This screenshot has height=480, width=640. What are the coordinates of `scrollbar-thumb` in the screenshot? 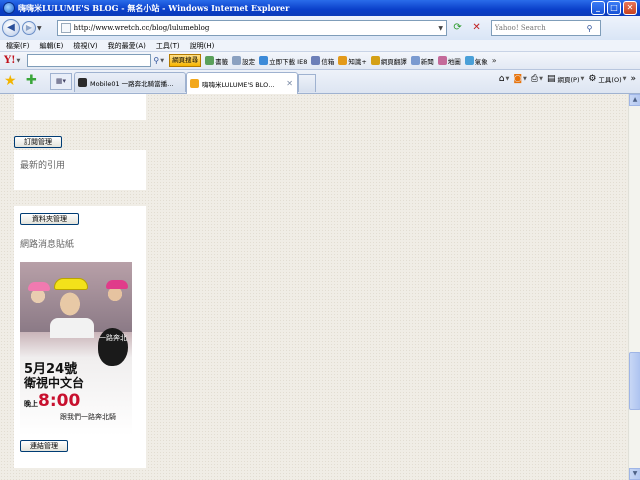 It's located at (634, 381).